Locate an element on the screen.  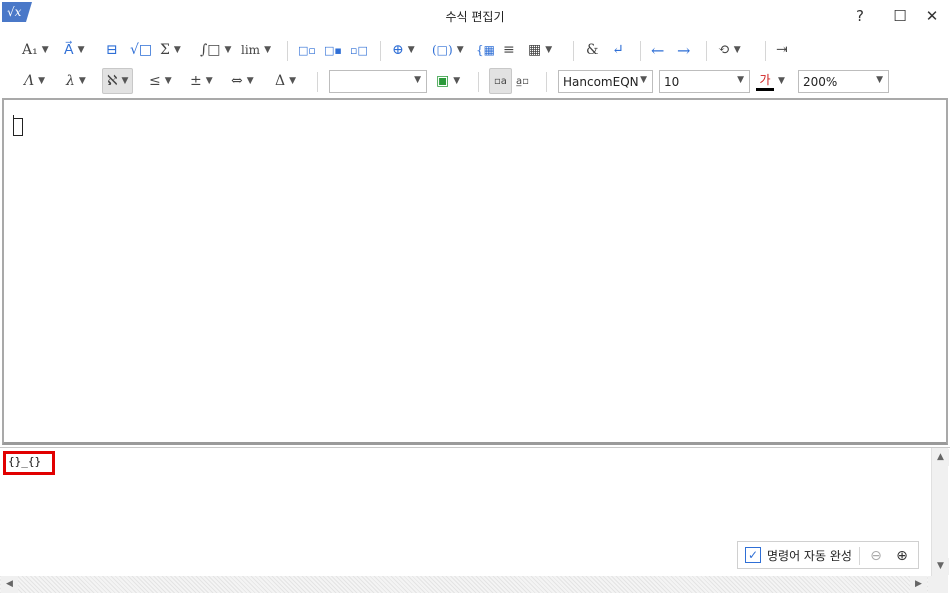
sub-super-button: ▫□ is located at coordinates (359, 50).